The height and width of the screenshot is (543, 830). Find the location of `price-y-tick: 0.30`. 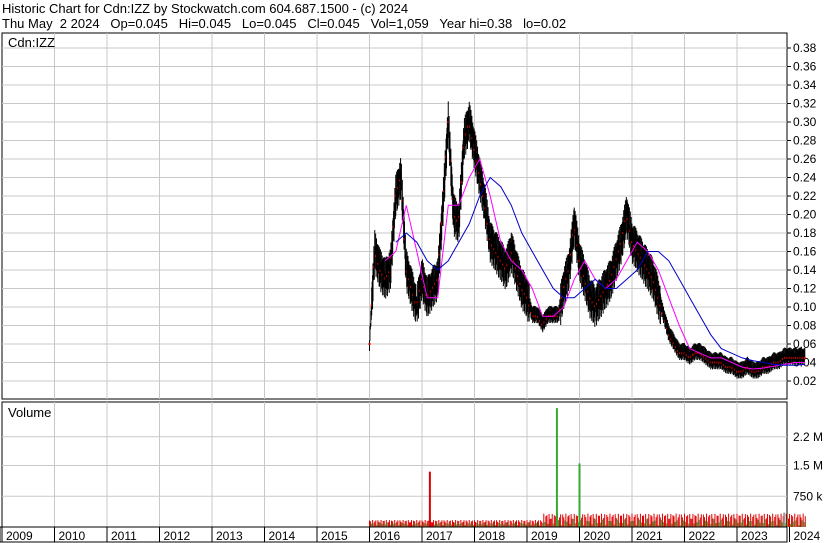

price-y-tick: 0.30 is located at coordinates (805, 122).